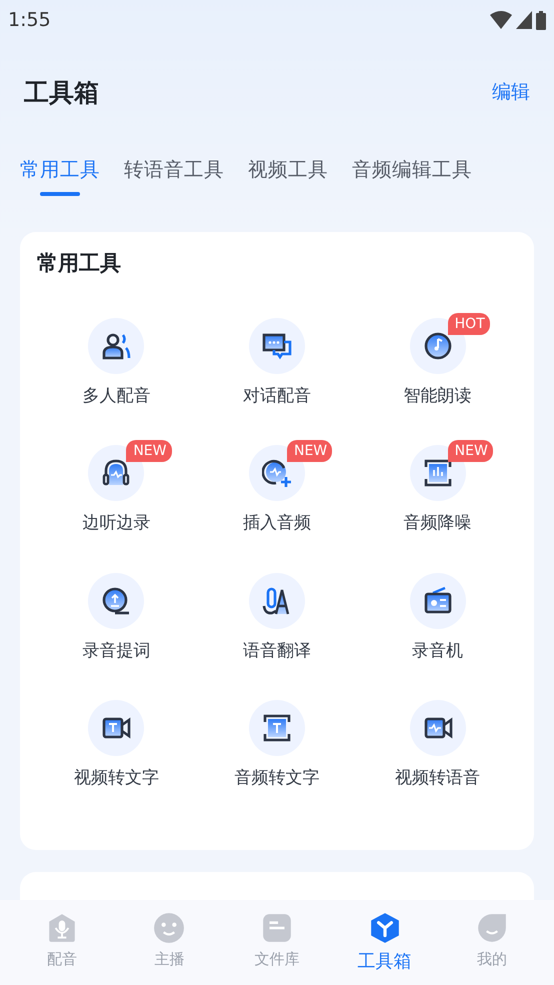  I want to click on edit-button: 编辑, so click(511, 92).